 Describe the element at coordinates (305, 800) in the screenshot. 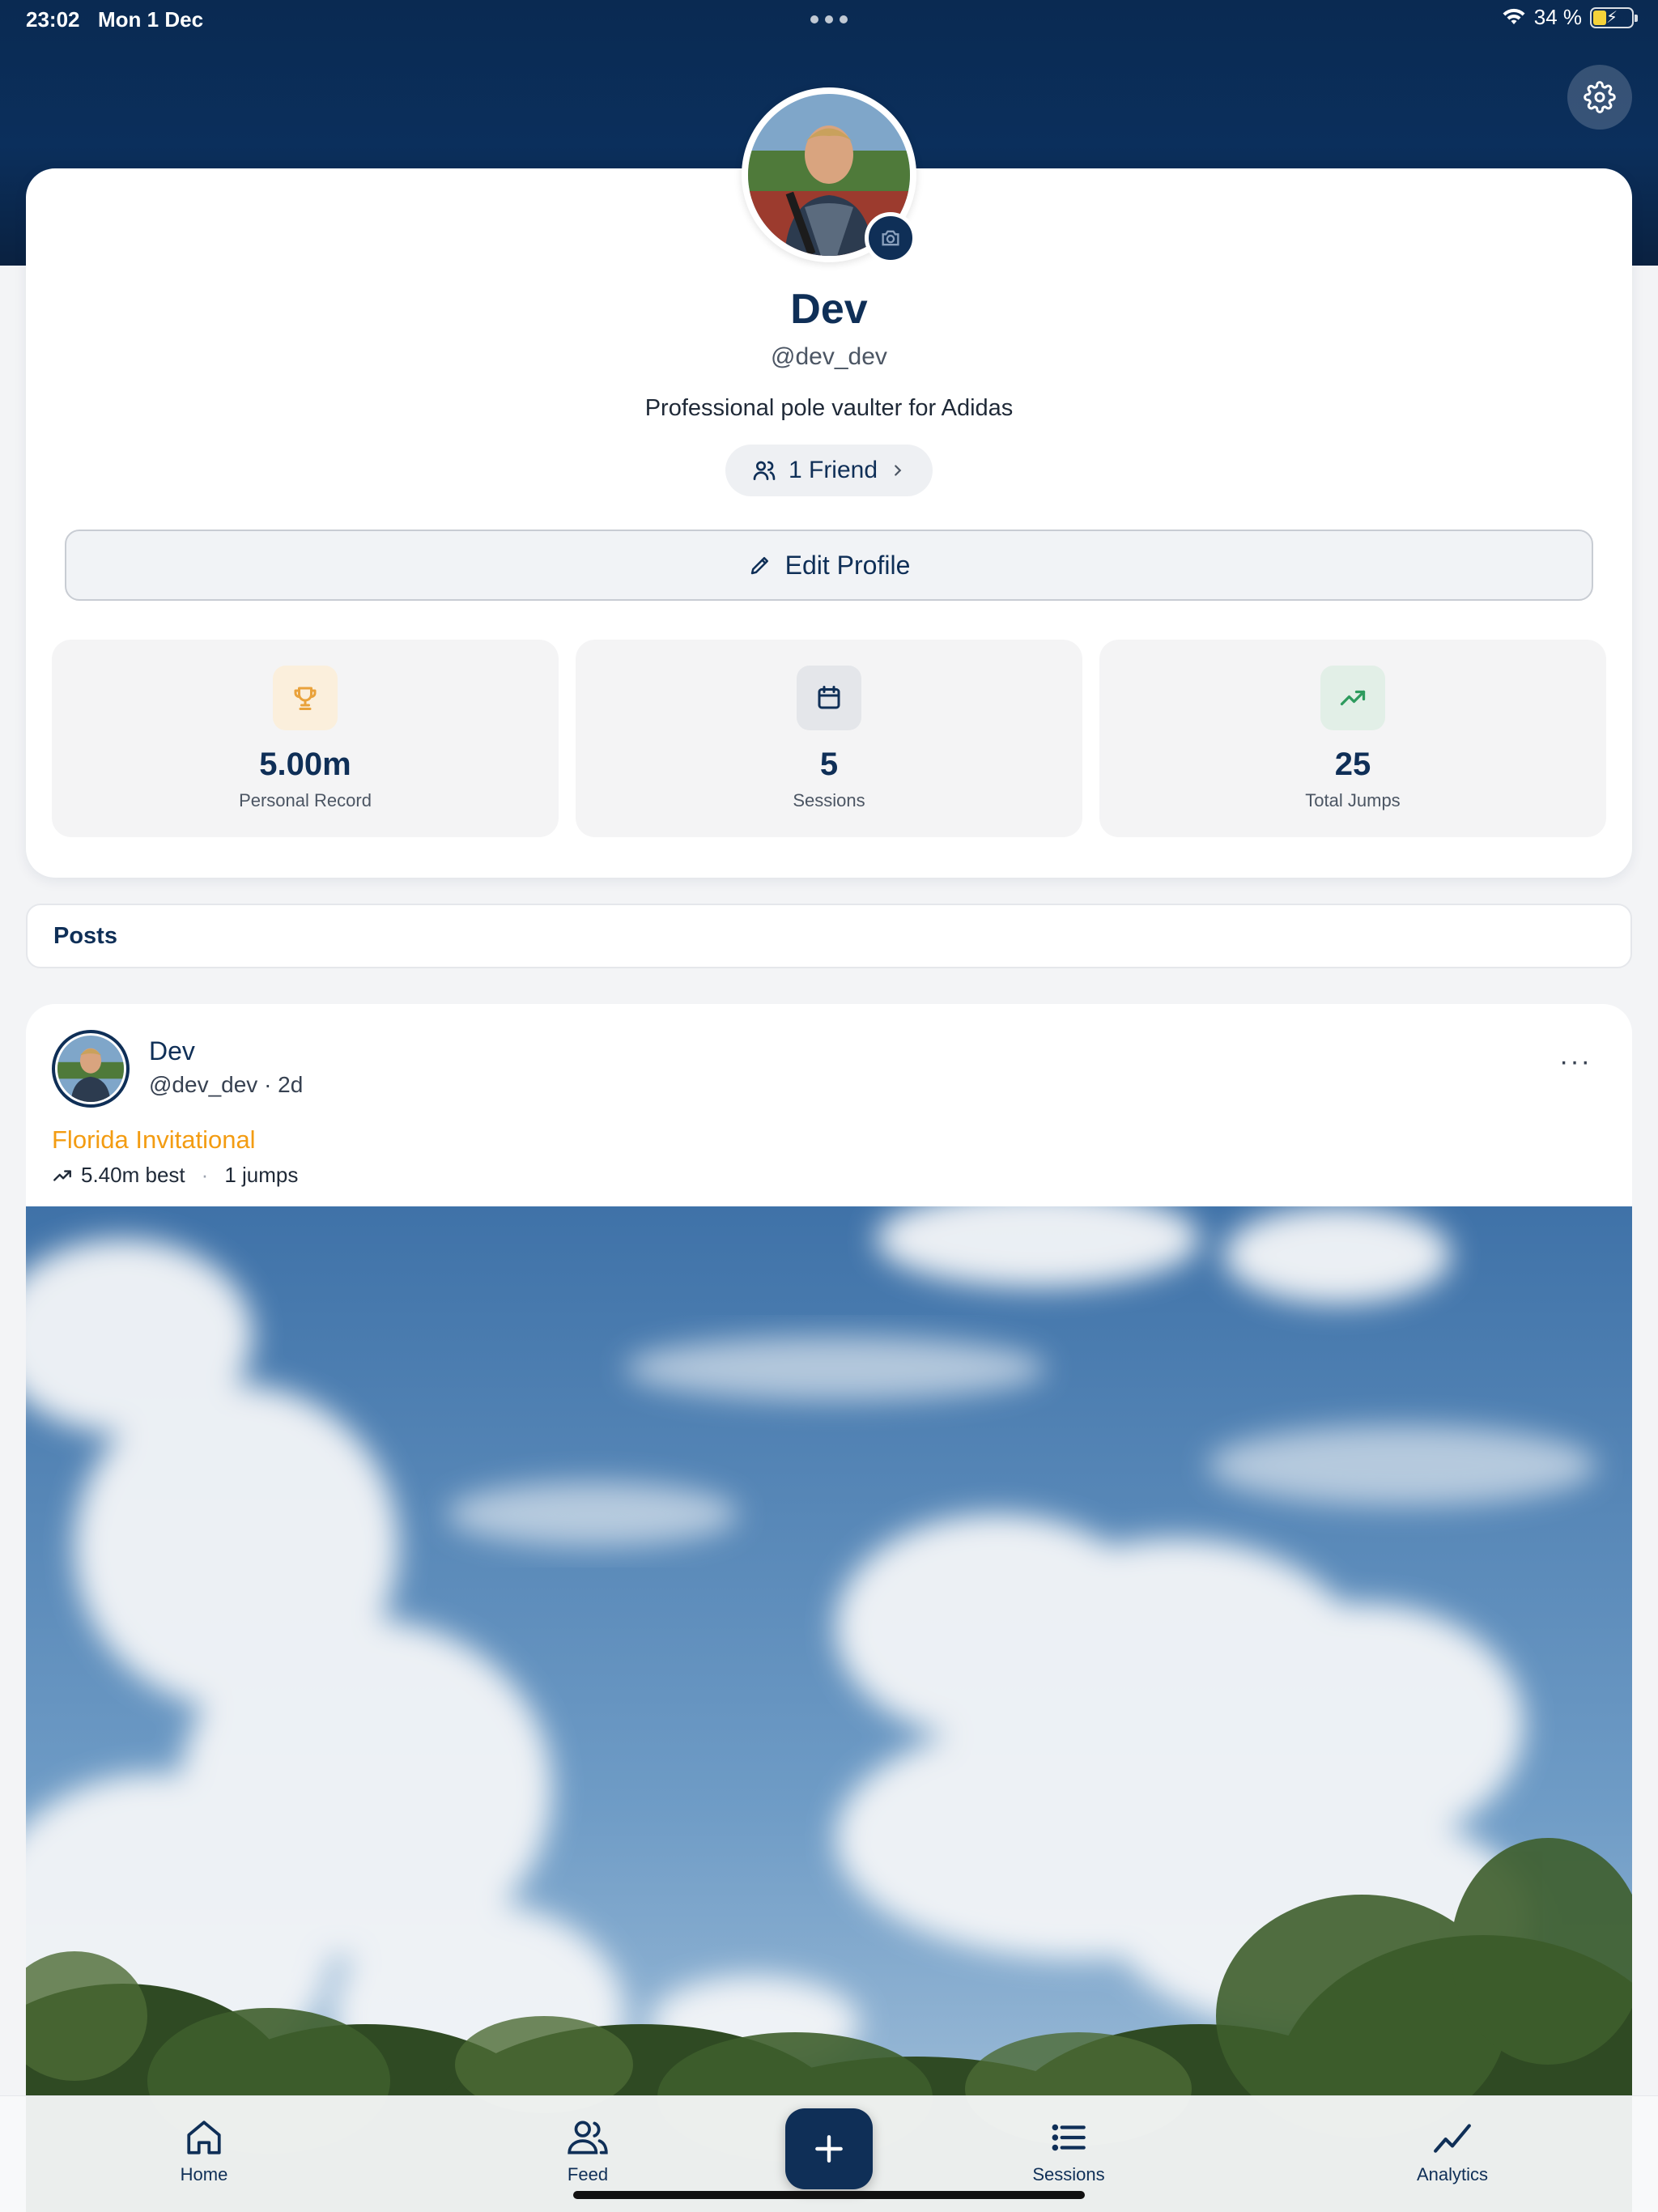

I see `stat-label: Personal Record` at that location.